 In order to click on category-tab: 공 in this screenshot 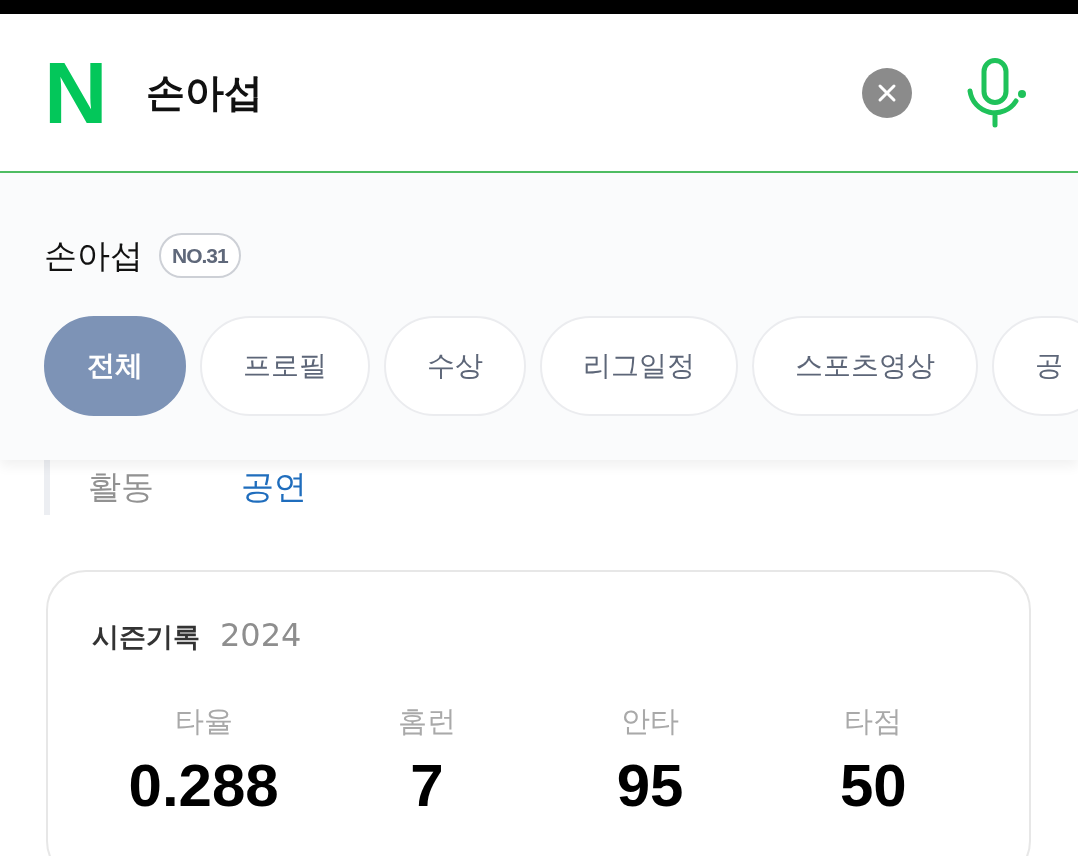, I will do `click(1035, 366)`.